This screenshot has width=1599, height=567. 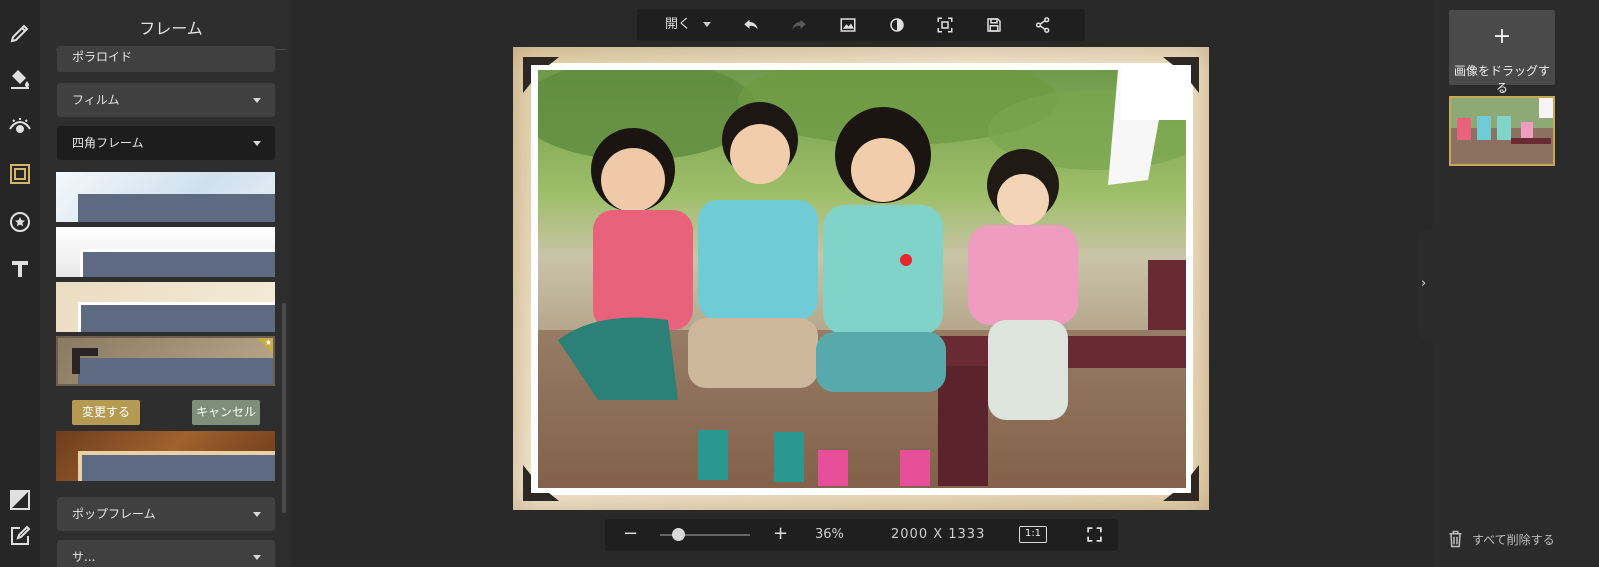 I want to click on zoom-out-button: −, so click(x=630, y=534).